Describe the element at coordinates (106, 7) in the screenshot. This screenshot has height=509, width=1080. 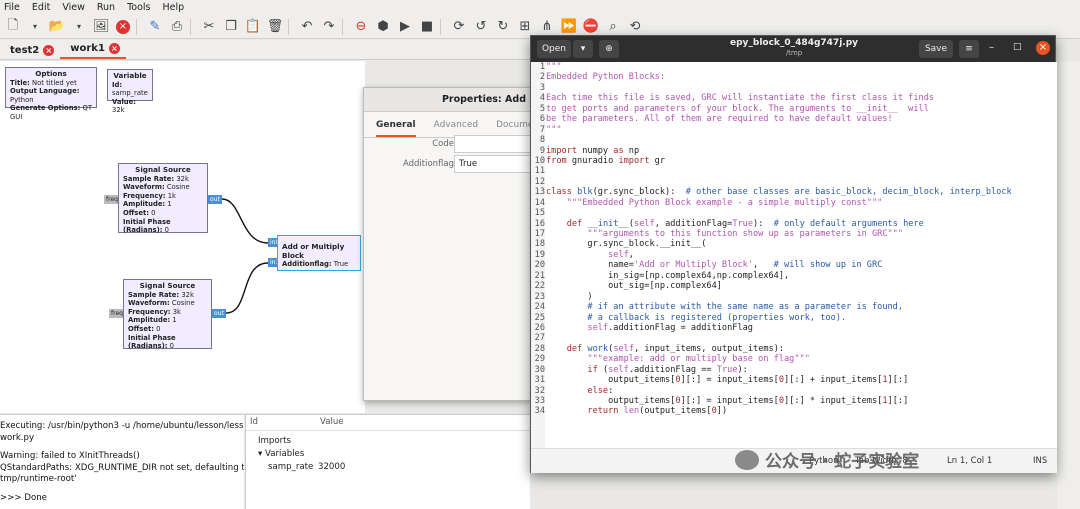
I see `menu-run: Run` at that location.